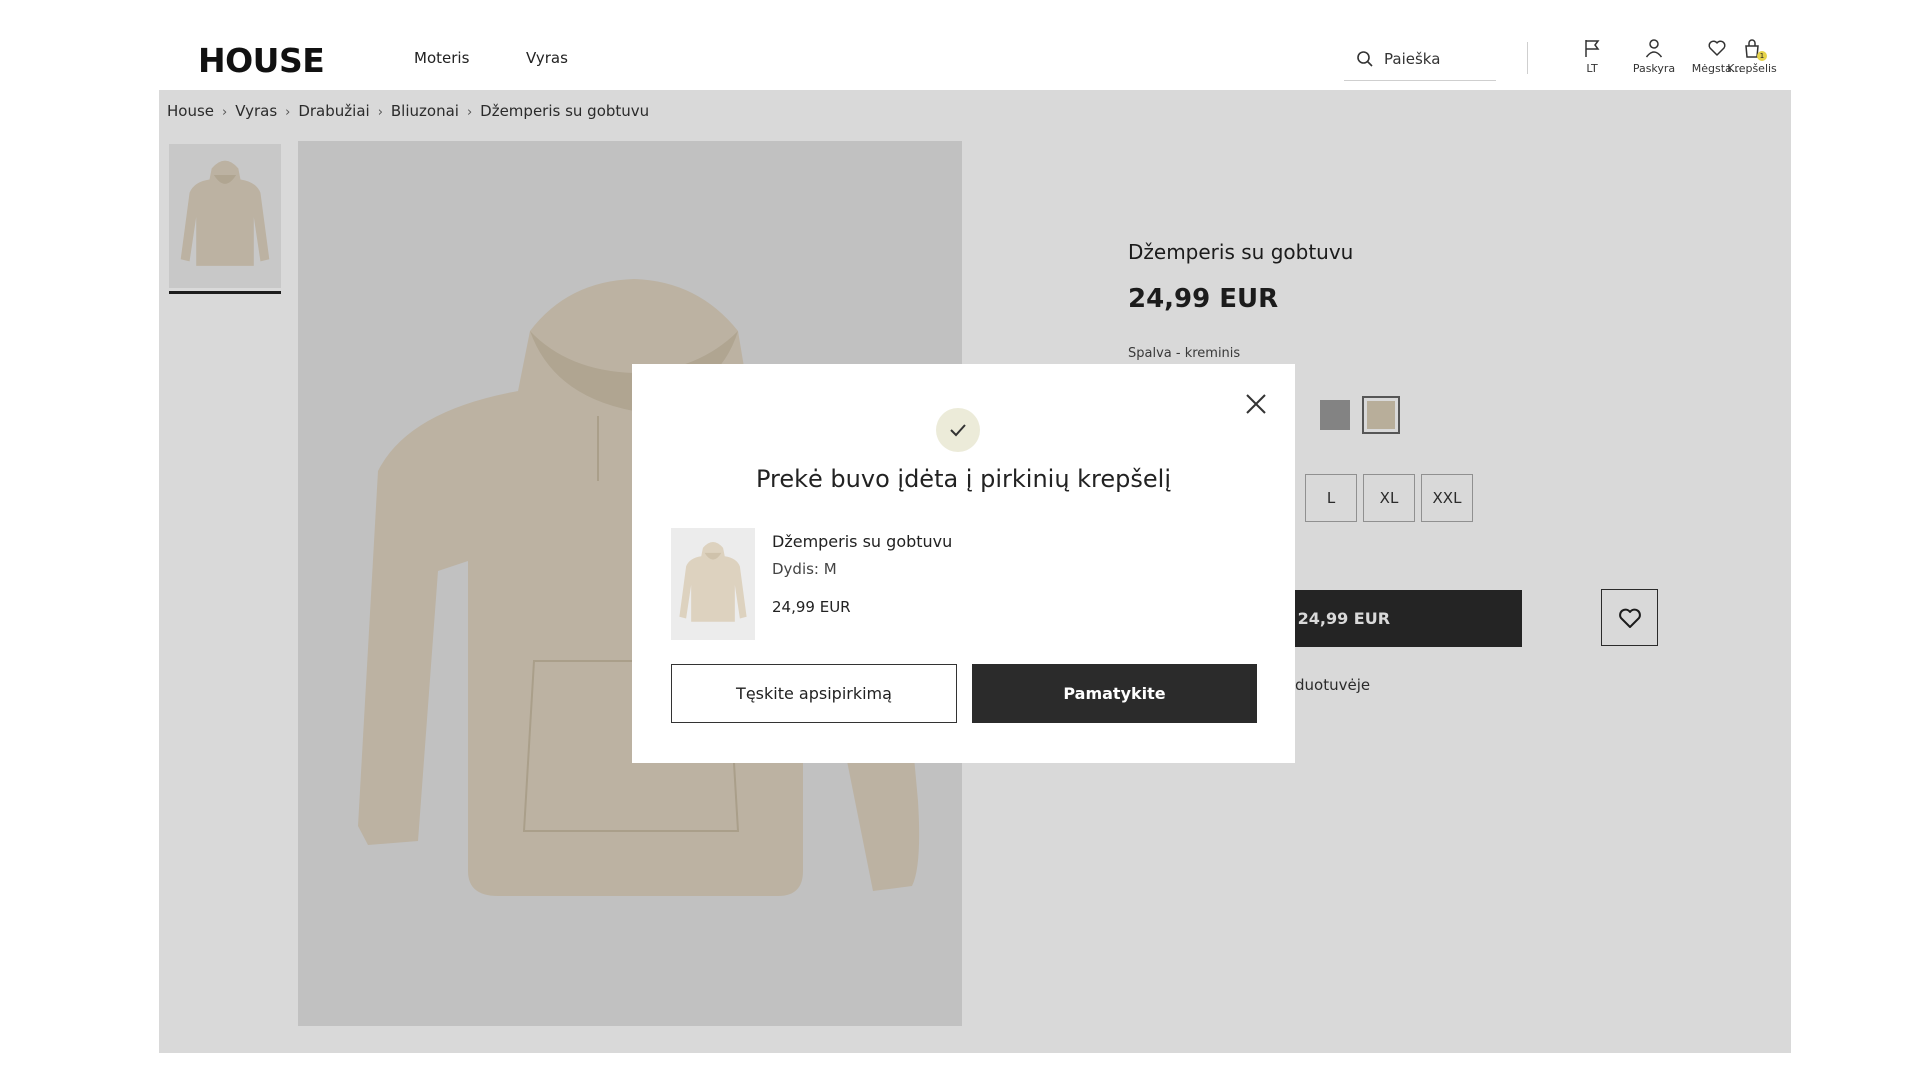  What do you see at coordinates (963, 479) in the screenshot?
I see `modal-title: Prekė buvo įdėta į pirkinių krepšelį` at bounding box center [963, 479].